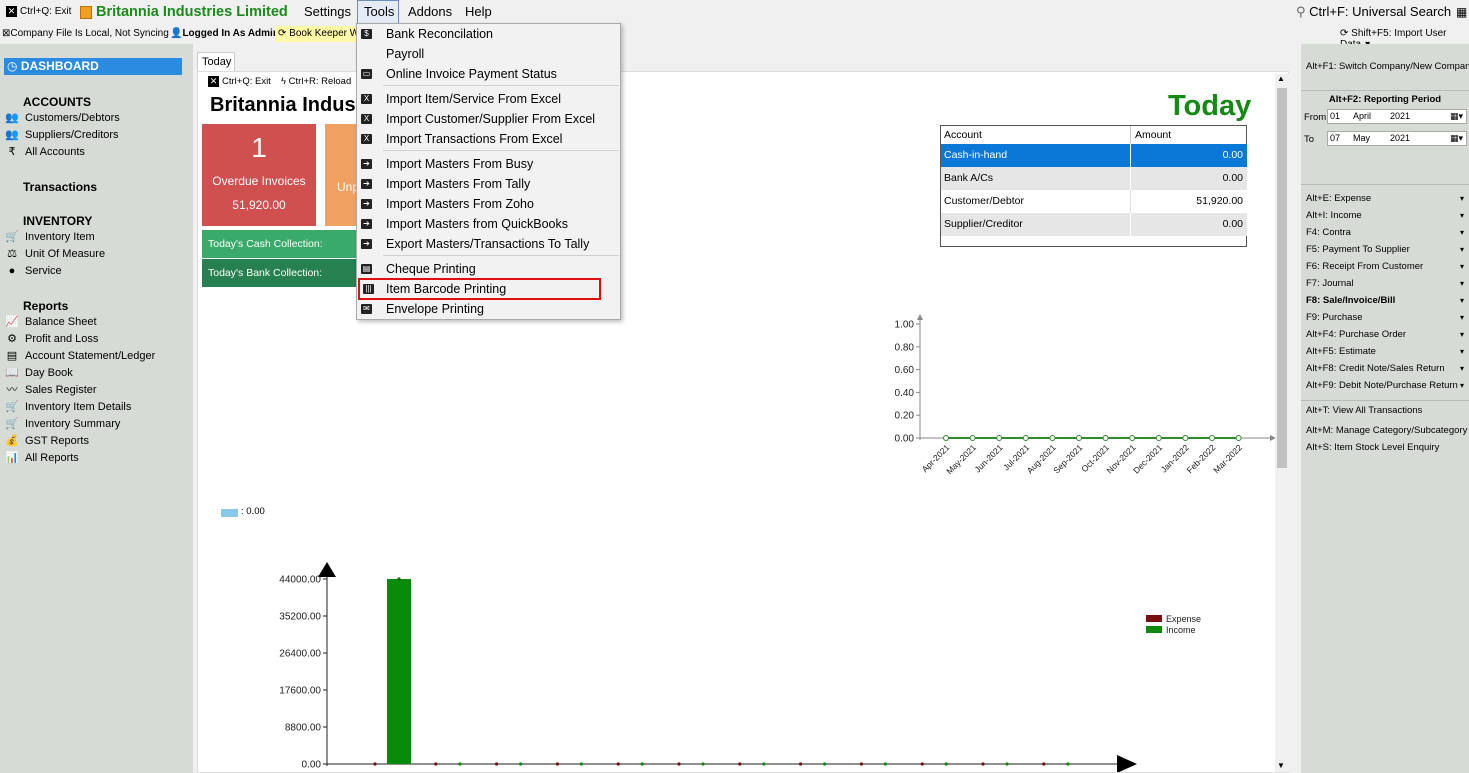 Image resolution: width=1469 pixels, height=773 pixels. I want to click on sidebar-item-dashboard: ◷ DASHBOARD, so click(93, 66).